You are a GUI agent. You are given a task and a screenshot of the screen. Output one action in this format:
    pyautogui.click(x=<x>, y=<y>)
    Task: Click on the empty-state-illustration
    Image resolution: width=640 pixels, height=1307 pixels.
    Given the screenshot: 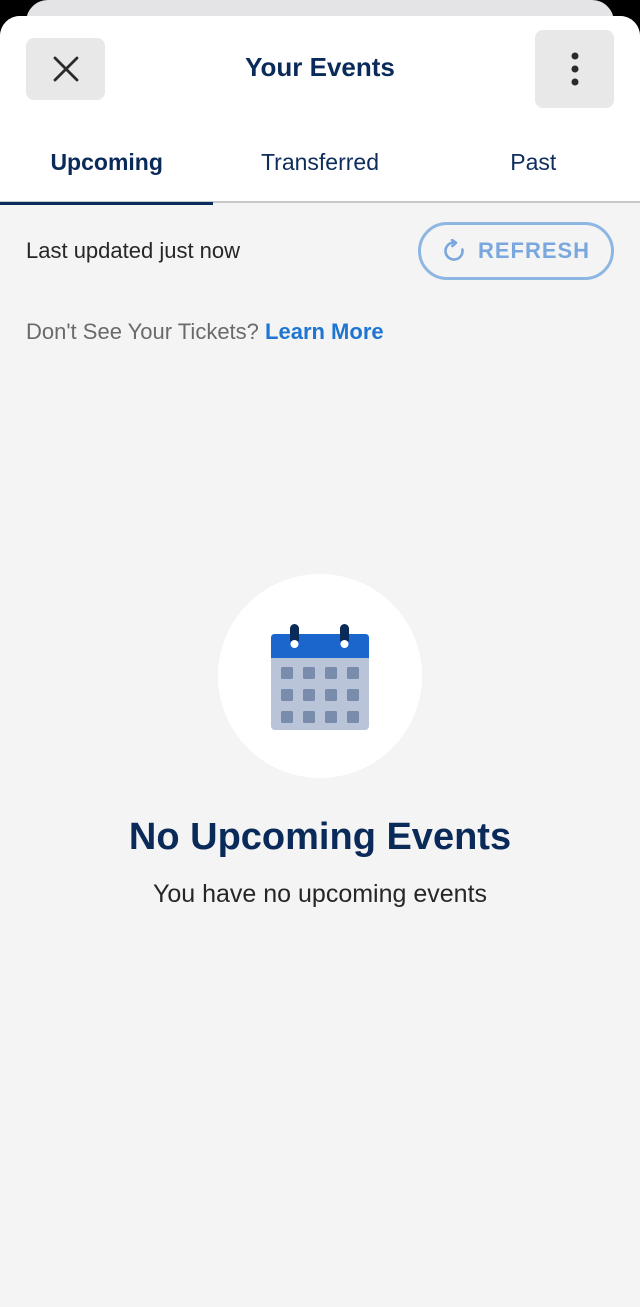 What is the action you would take?
    pyautogui.click(x=320, y=676)
    